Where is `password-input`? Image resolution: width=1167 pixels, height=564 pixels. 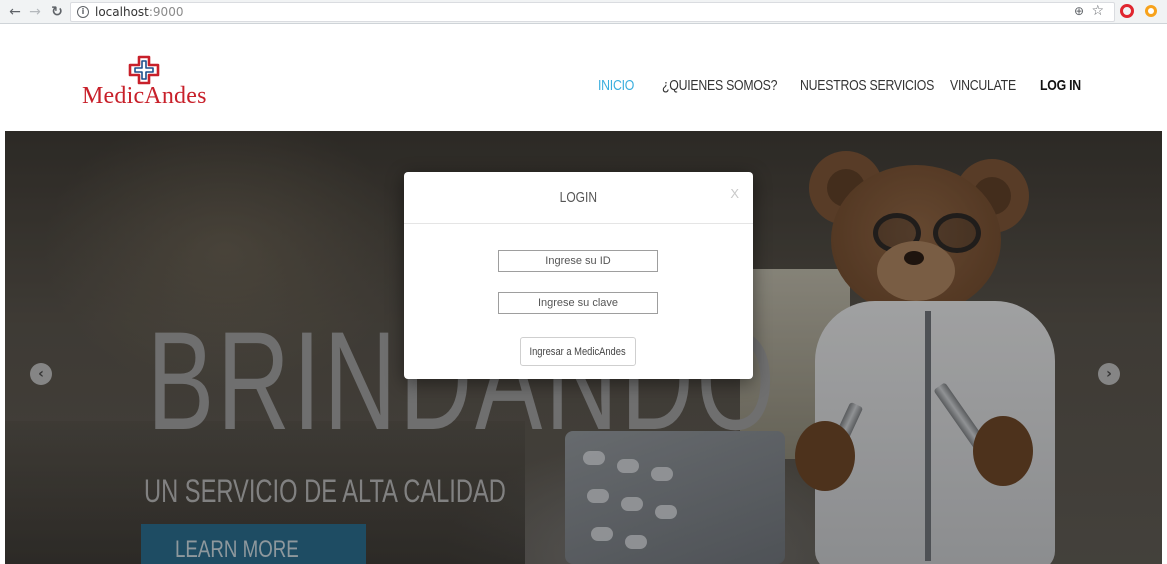 password-input is located at coordinates (578, 303).